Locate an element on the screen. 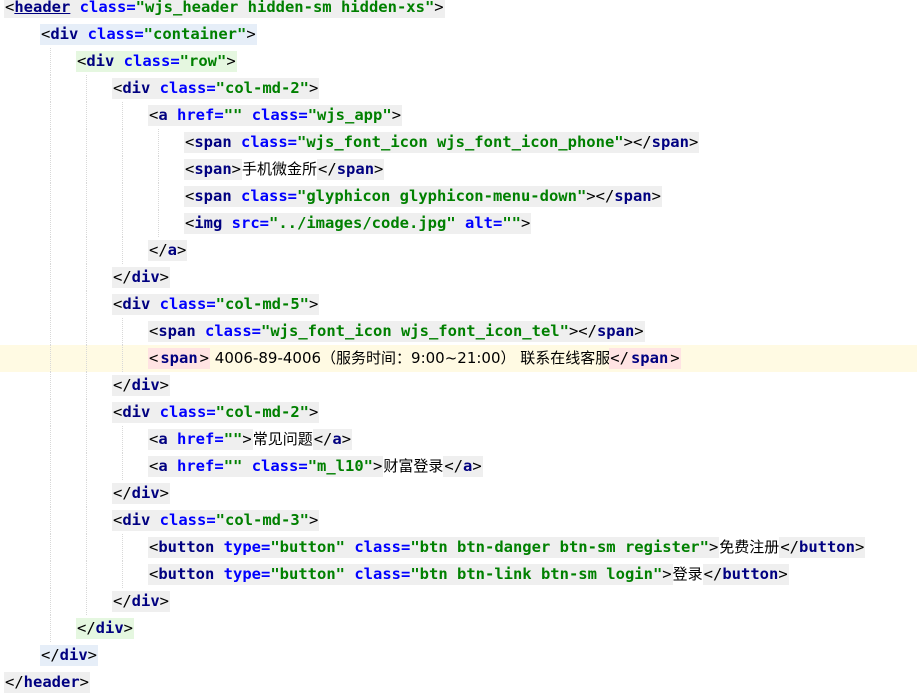 The image size is (917, 696). code-line: <img src="../images/code.jpg" alt=""> is located at coordinates (458, 223).